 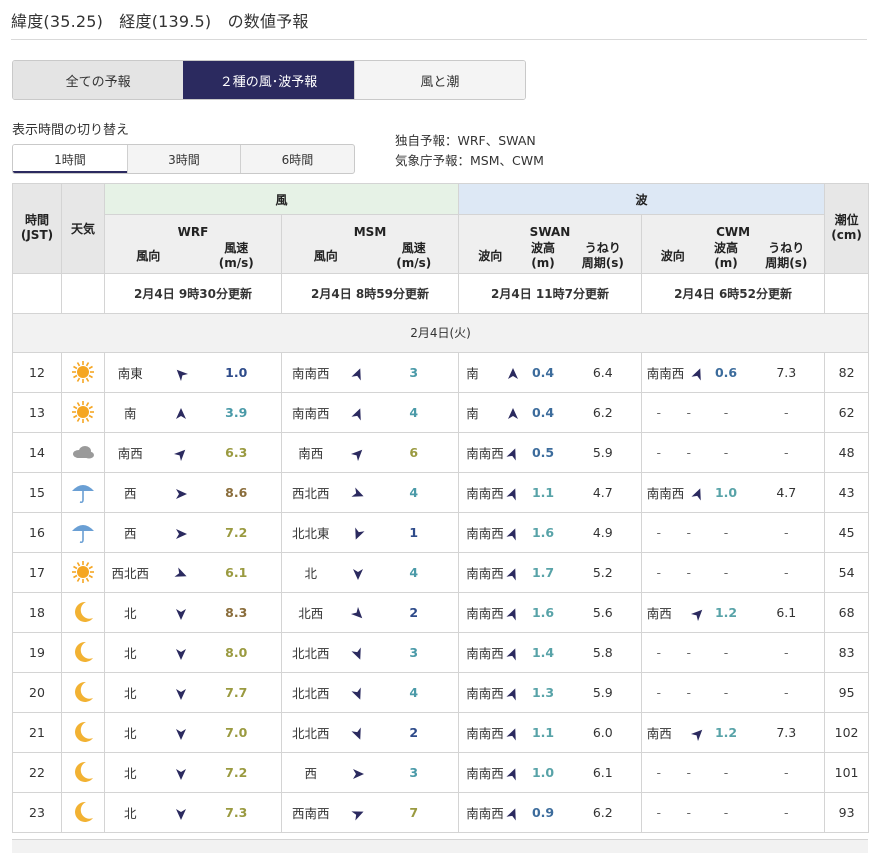 I want to click on row-swan-dir: 南, so click(x=490, y=372).